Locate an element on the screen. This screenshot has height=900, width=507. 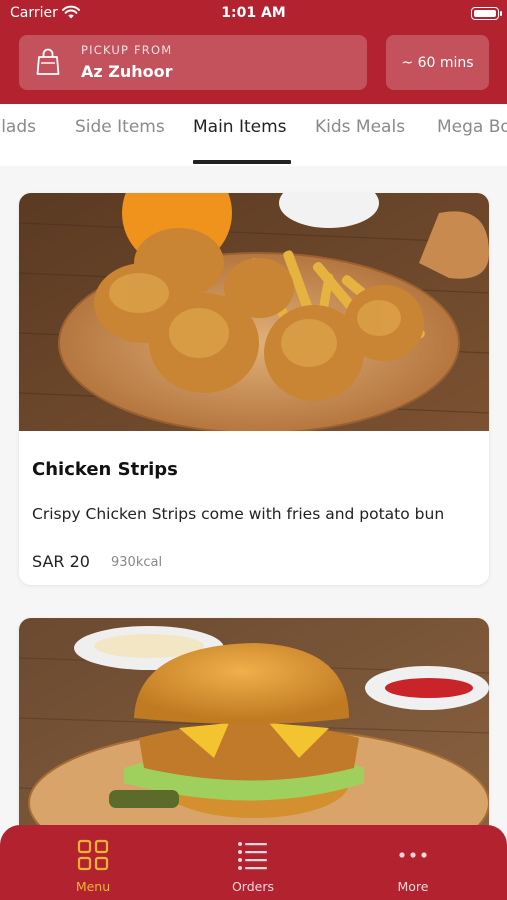
tab-salads: Salads is located at coordinates (18, 127).